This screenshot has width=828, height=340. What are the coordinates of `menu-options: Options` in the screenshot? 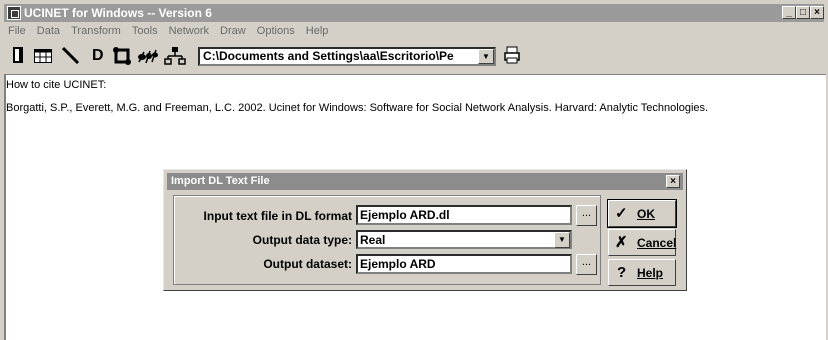 It's located at (276, 31).